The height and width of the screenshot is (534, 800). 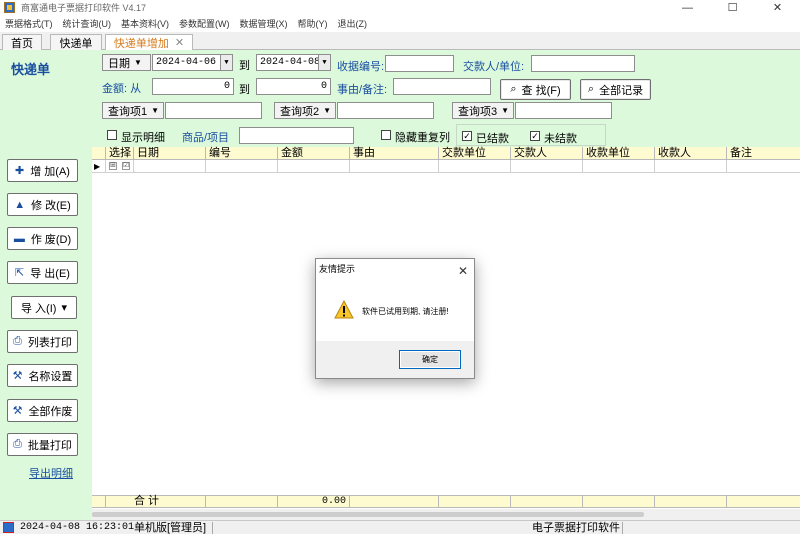 I want to click on name-settings-button: ⚒ 名称设置, so click(x=42, y=375).